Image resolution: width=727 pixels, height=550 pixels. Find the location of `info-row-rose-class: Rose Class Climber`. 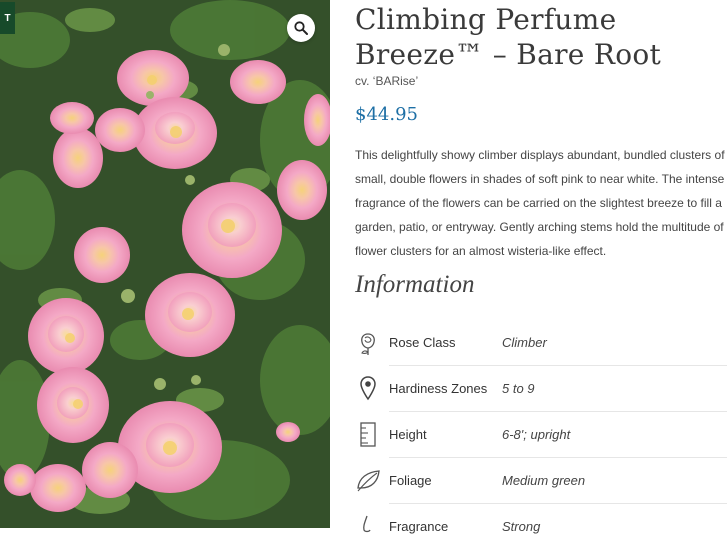

info-row-rose-class: Rose Class Climber is located at coordinates (541, 343).